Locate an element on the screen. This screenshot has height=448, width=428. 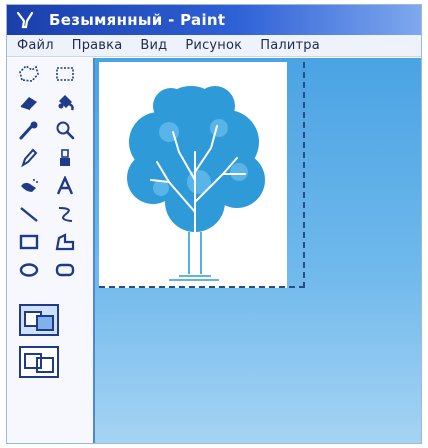
title-bar: Безымянный - Paint is located at coordinates (214, 20).